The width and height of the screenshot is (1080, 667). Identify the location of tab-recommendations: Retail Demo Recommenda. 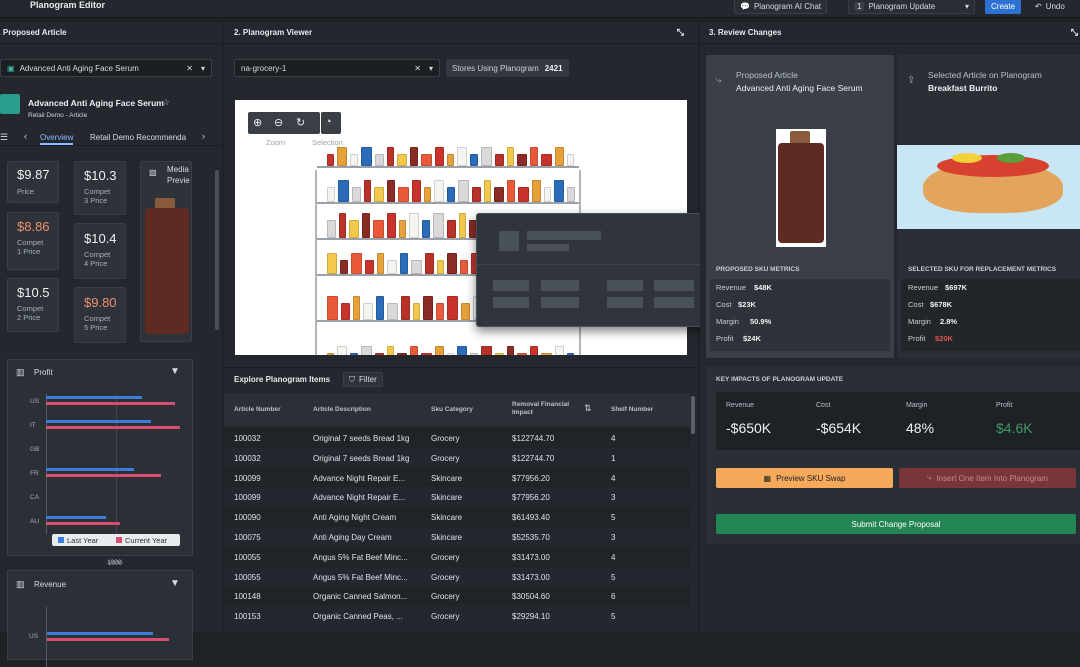
(140, 137).